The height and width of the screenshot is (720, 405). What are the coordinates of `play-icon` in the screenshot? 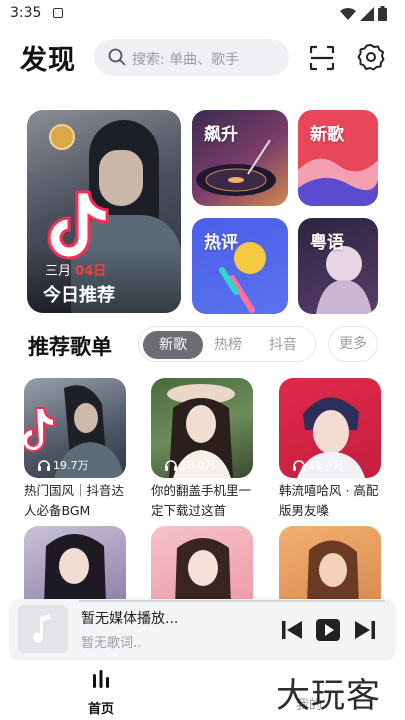 It's located at (328, 630).